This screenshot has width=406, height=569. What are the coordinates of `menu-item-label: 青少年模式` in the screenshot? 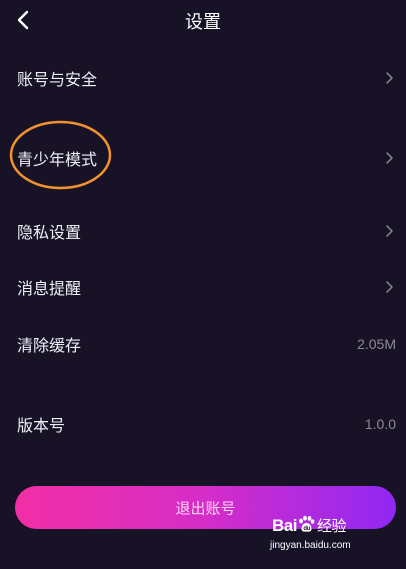 It's located at (57, 159).